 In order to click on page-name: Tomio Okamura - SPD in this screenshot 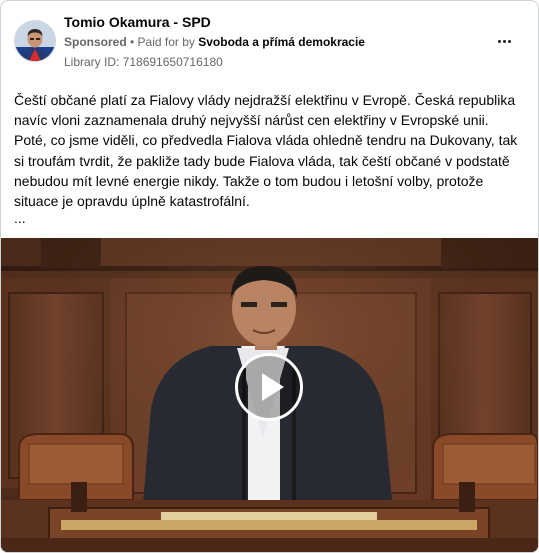, I will do `click(137, 22)`.